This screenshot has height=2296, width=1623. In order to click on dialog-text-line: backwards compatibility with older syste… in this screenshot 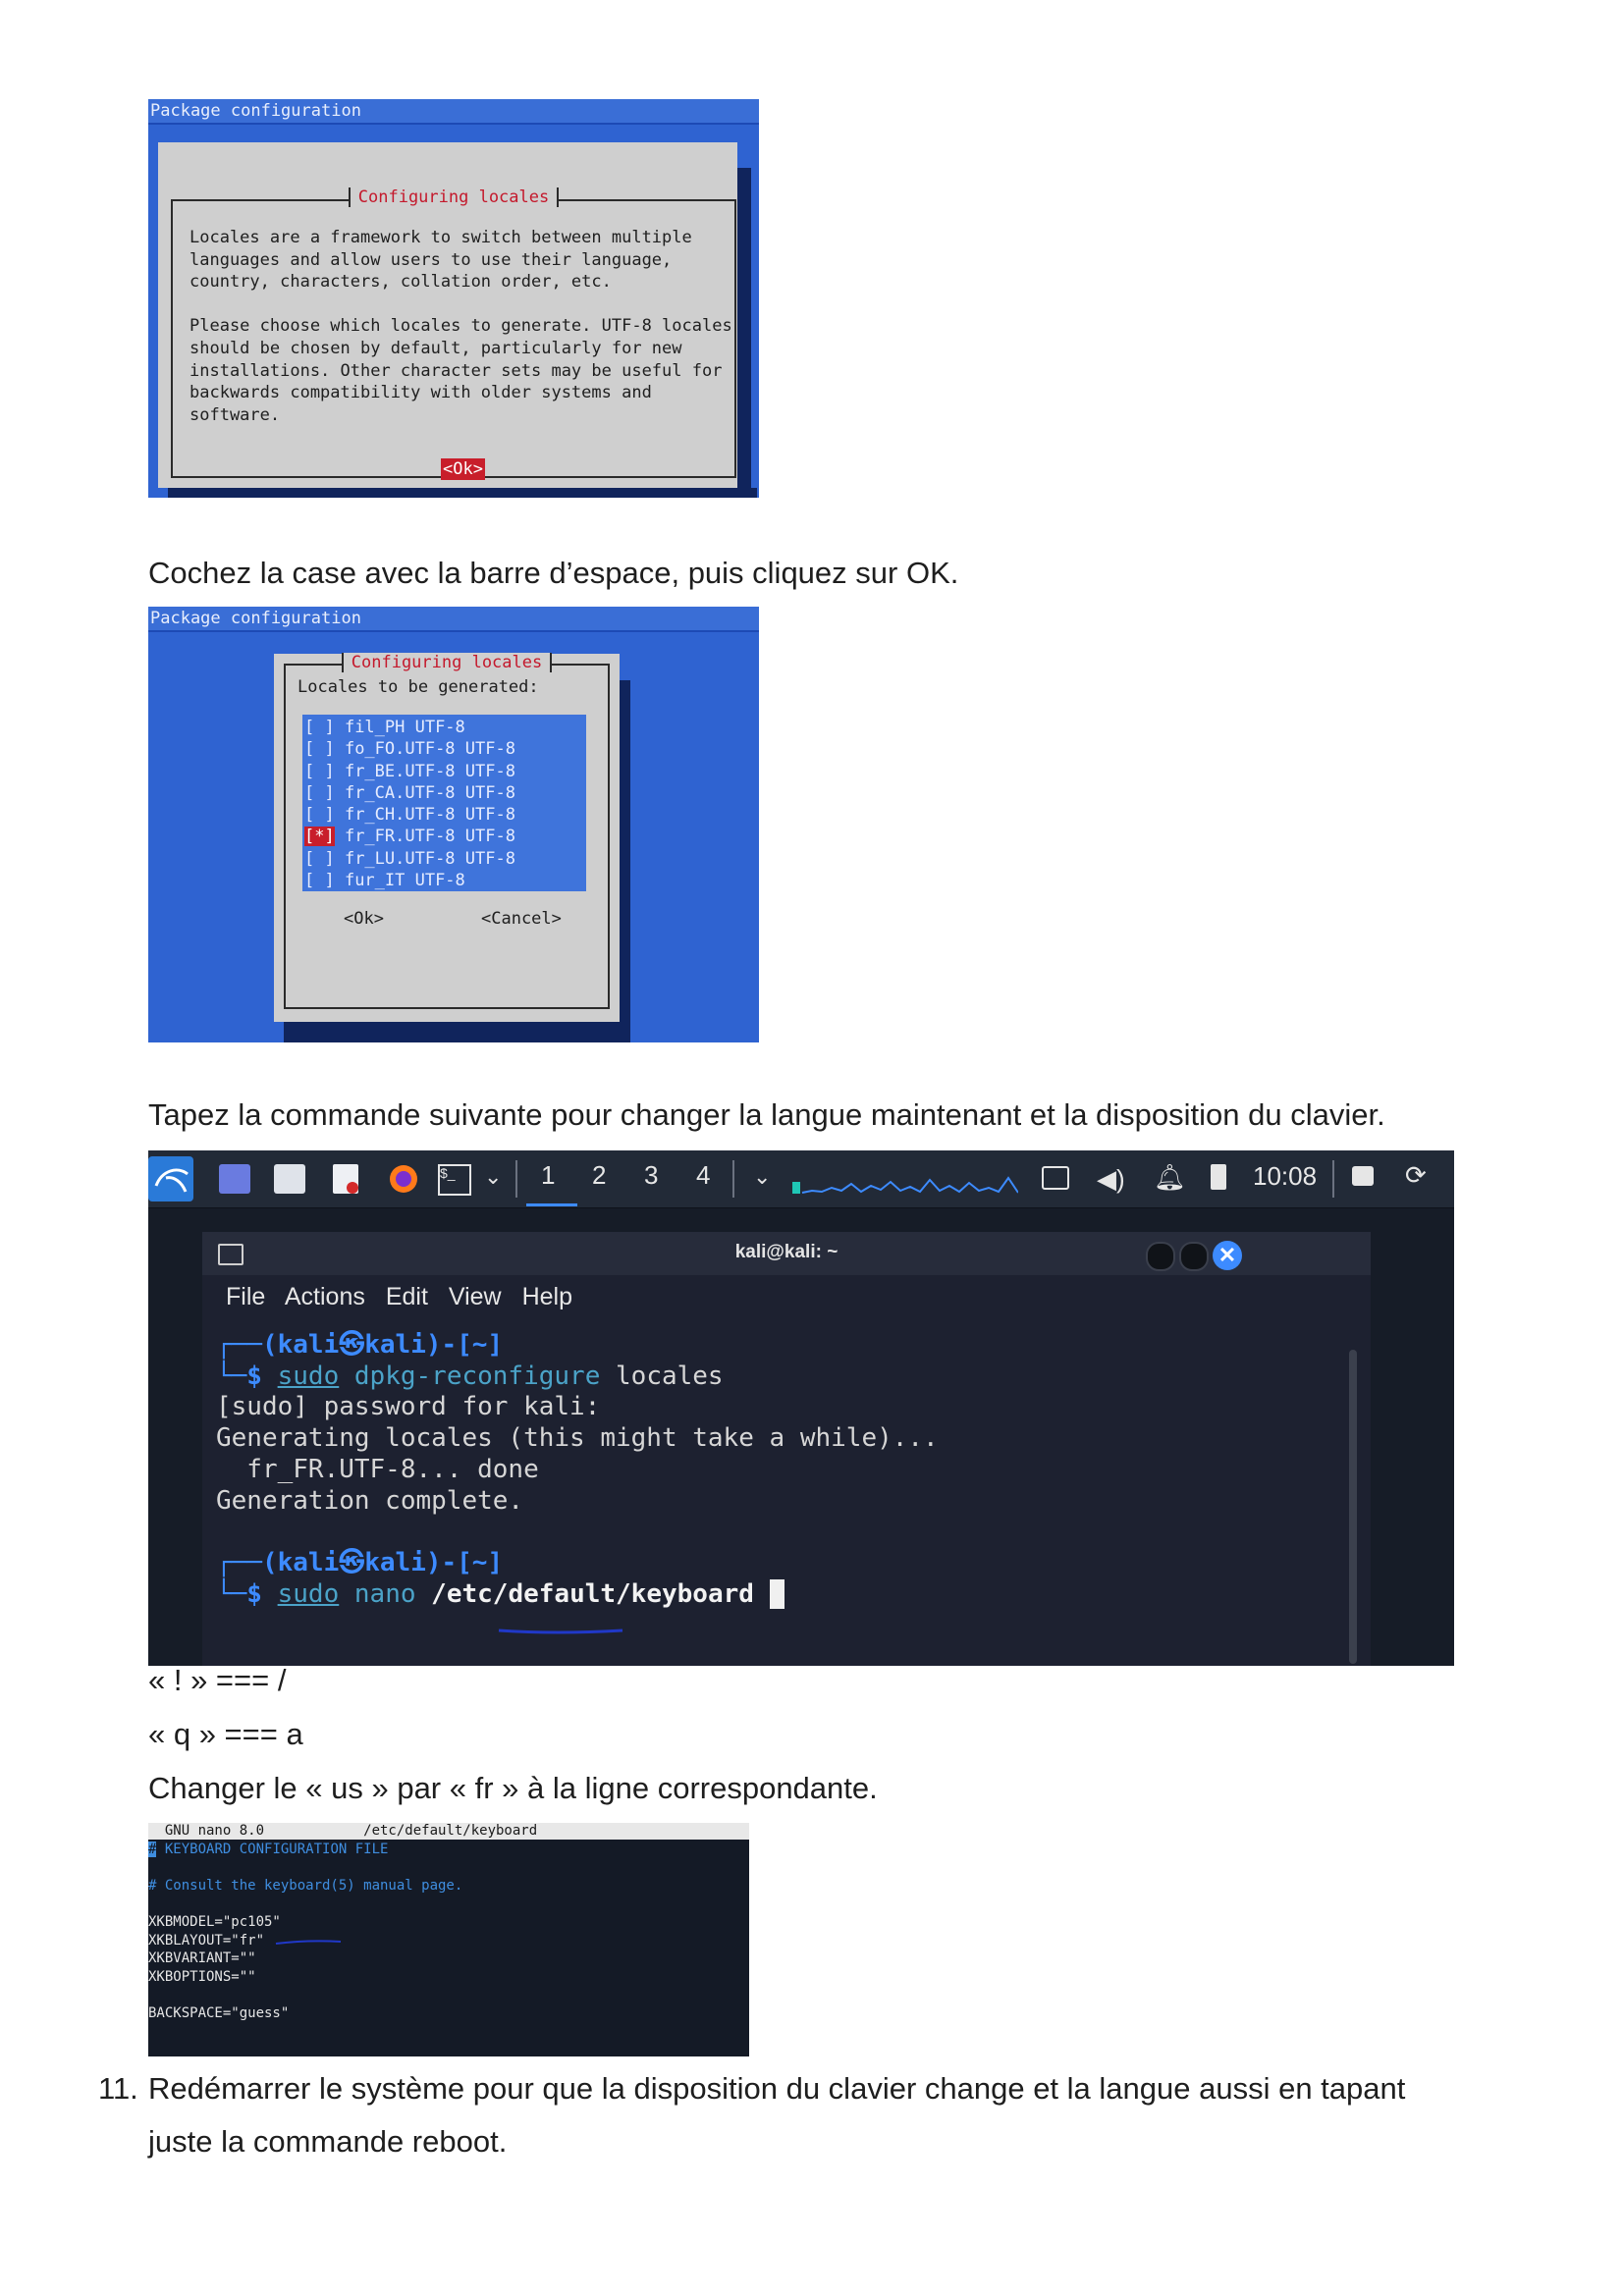, I will do `click(421, 393)`.